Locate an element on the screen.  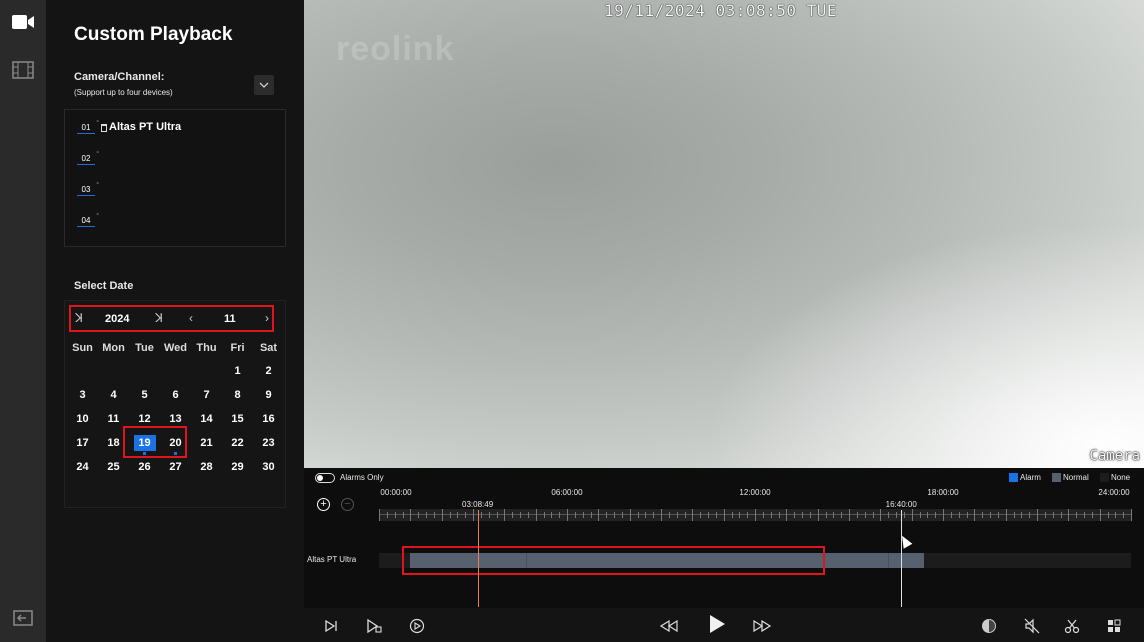
calendar-day: 2 is located at coordinates (269, 371).